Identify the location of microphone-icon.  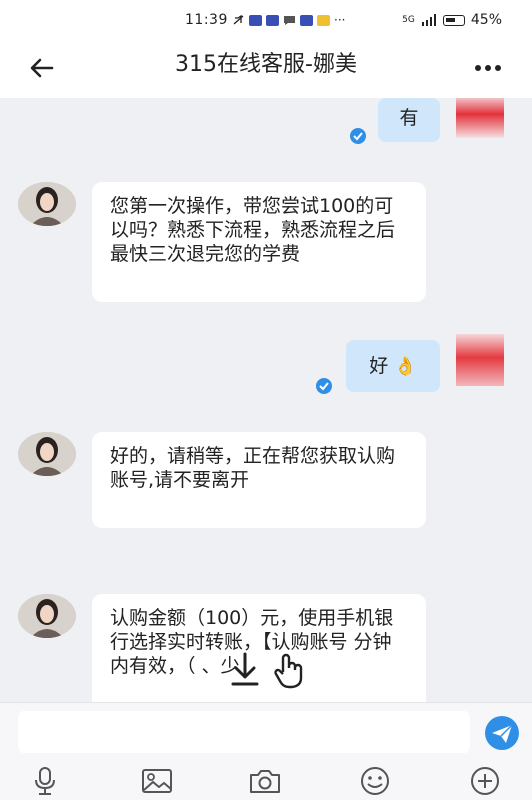
(45, 781).